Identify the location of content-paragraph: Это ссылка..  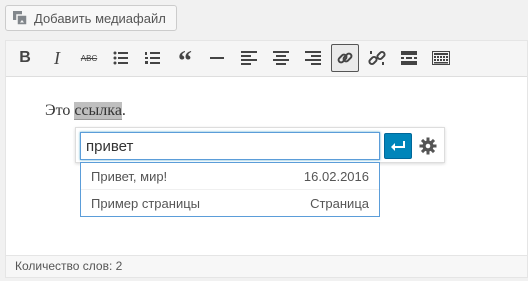
(85, 111).